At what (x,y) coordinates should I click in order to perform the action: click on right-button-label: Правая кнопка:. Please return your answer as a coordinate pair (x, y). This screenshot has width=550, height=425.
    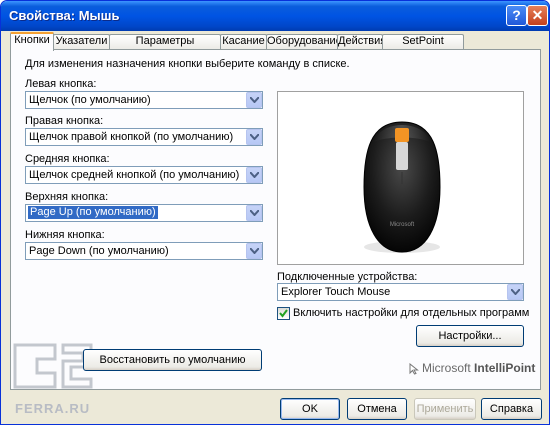
    Looking at the image, I should click on (64, 121).